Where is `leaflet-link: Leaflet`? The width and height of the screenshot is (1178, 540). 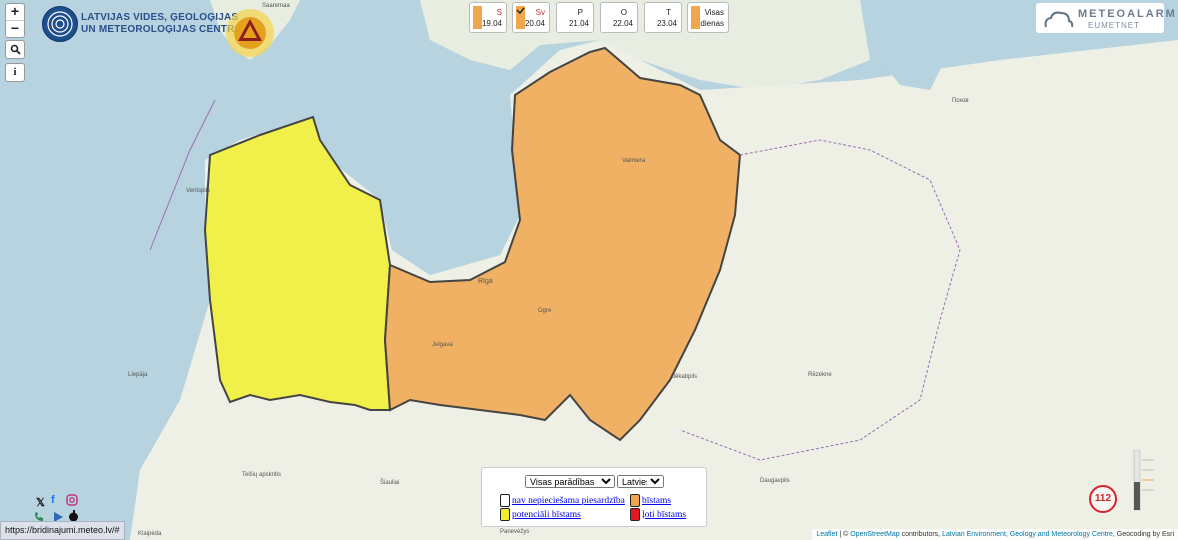 leaflet-link: Leaflet is located at coordinates (826, 534).